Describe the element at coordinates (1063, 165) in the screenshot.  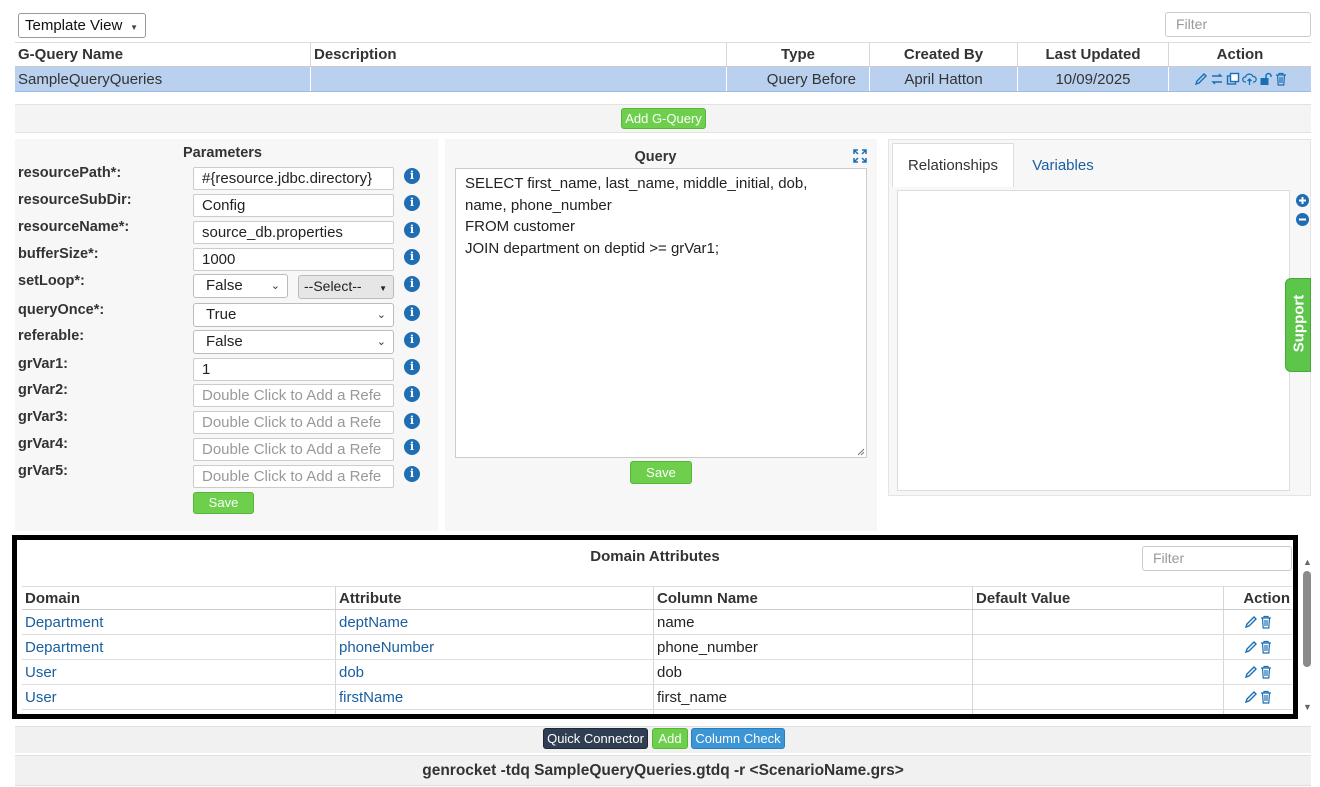
I see `tab-variables: Variables` at that location.